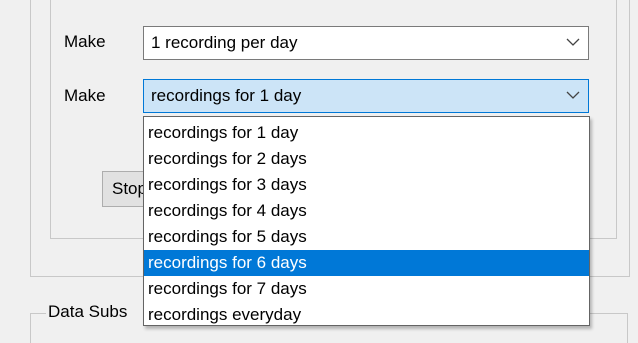 This screenshot has height=343, width=638. Describe the element at coordinates (85, 41) in the screenshot. I see `make-label-1: Make` at that location.